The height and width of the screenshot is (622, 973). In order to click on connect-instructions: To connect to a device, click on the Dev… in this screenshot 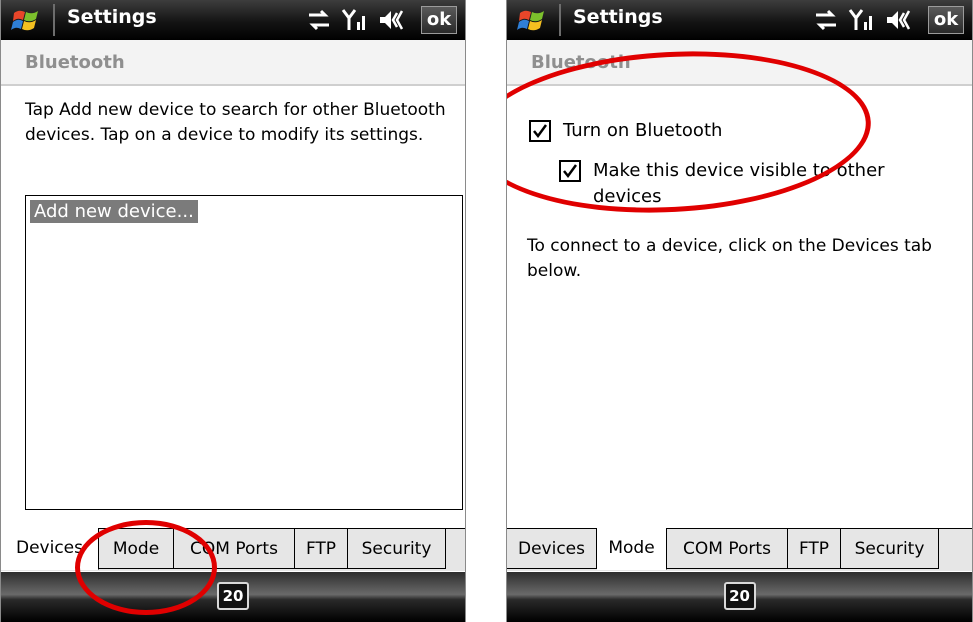, I will do `click(729, 258)`.